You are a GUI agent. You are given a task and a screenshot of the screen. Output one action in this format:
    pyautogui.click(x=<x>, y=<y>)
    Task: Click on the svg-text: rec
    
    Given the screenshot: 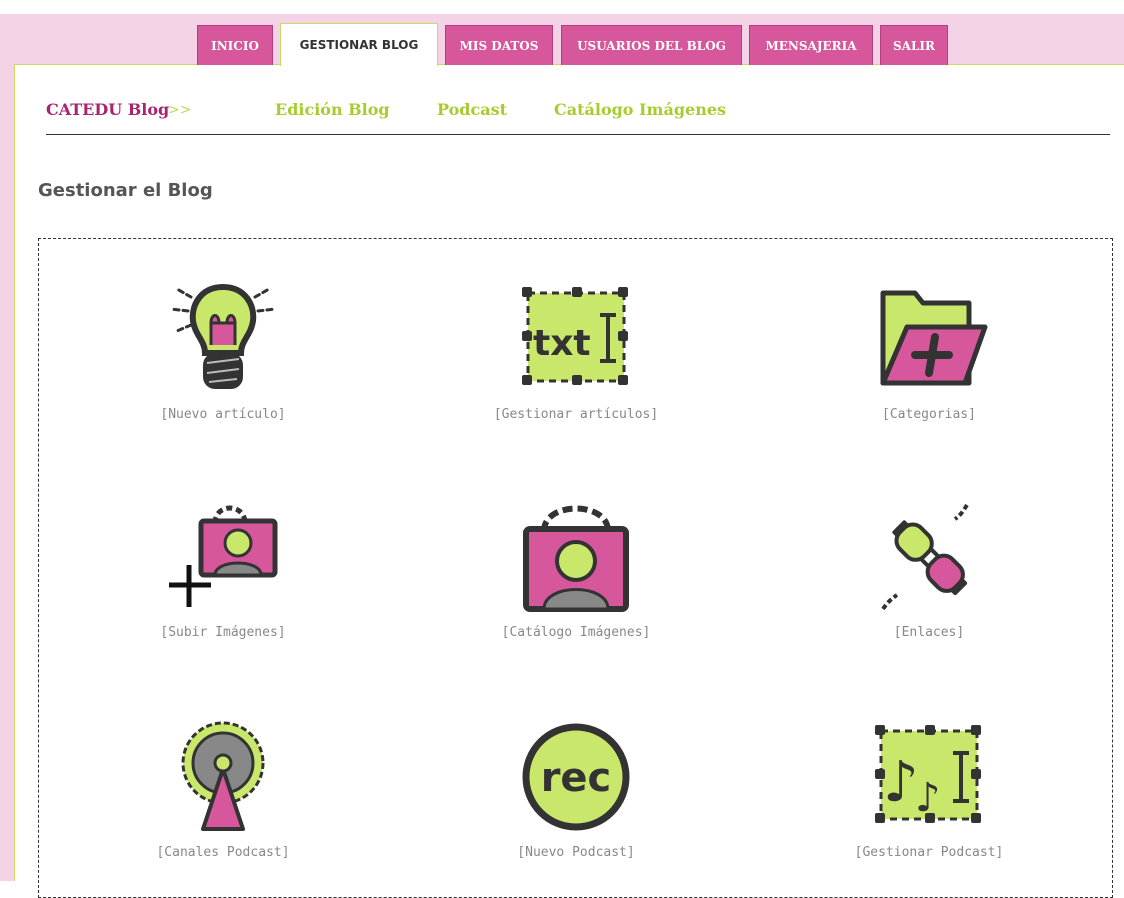 What is the action you would take?
    pyautogui.click(x=576, y=778)
    